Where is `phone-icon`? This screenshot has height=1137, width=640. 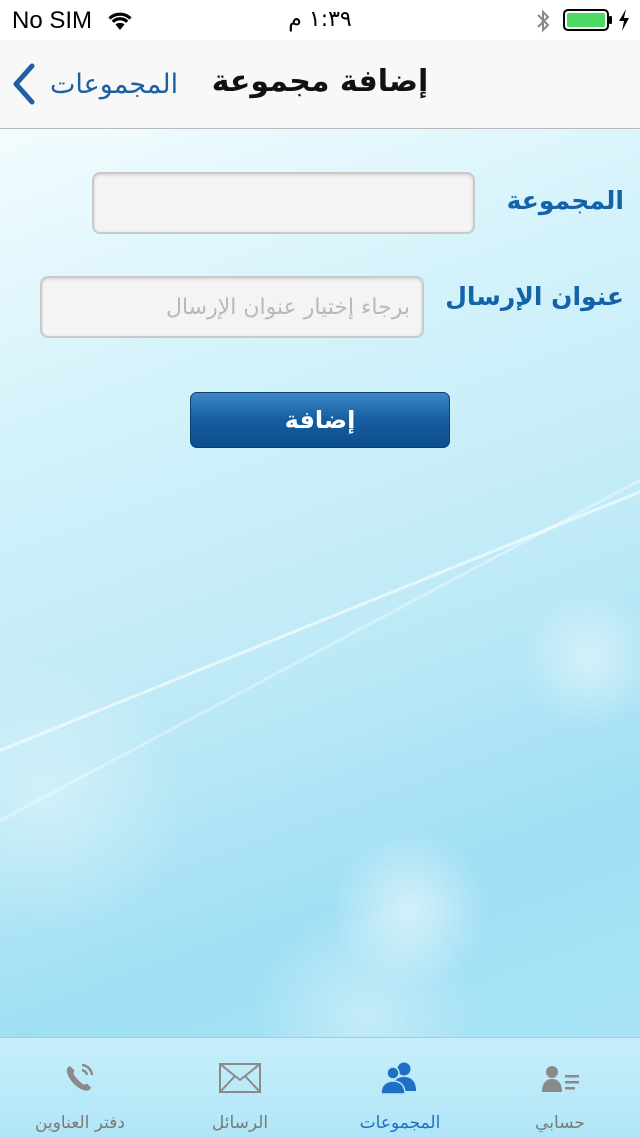
phone-icon is located at coordinates (80, 1077).